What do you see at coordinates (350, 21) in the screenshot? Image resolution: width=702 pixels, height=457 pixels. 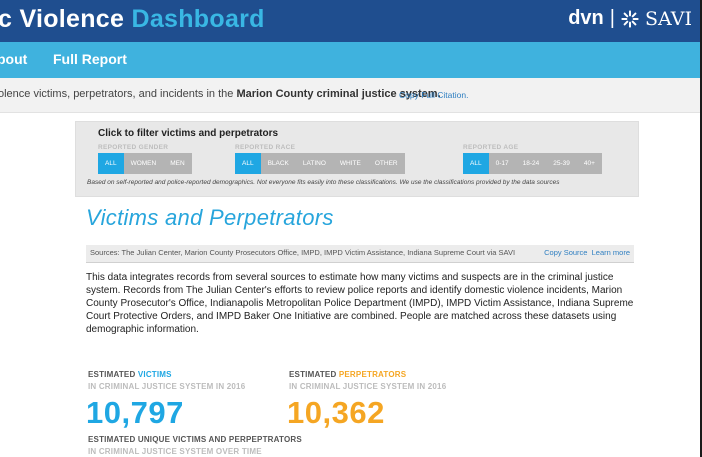 I see `header-bar: c Violence Dashboard dvn | SAVI` at bounding box center [350, 21].